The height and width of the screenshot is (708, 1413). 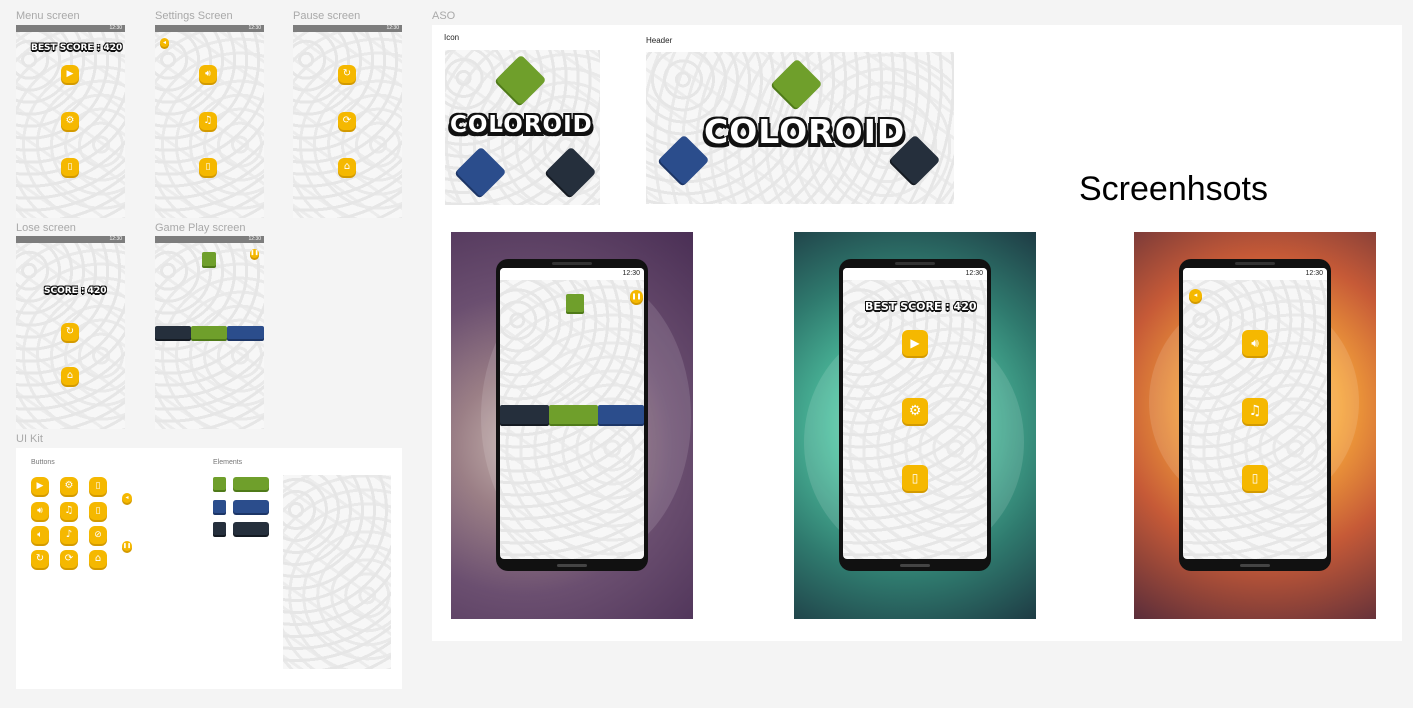 I want to click on replay-button: ⟳, so click(x=347, y=121).